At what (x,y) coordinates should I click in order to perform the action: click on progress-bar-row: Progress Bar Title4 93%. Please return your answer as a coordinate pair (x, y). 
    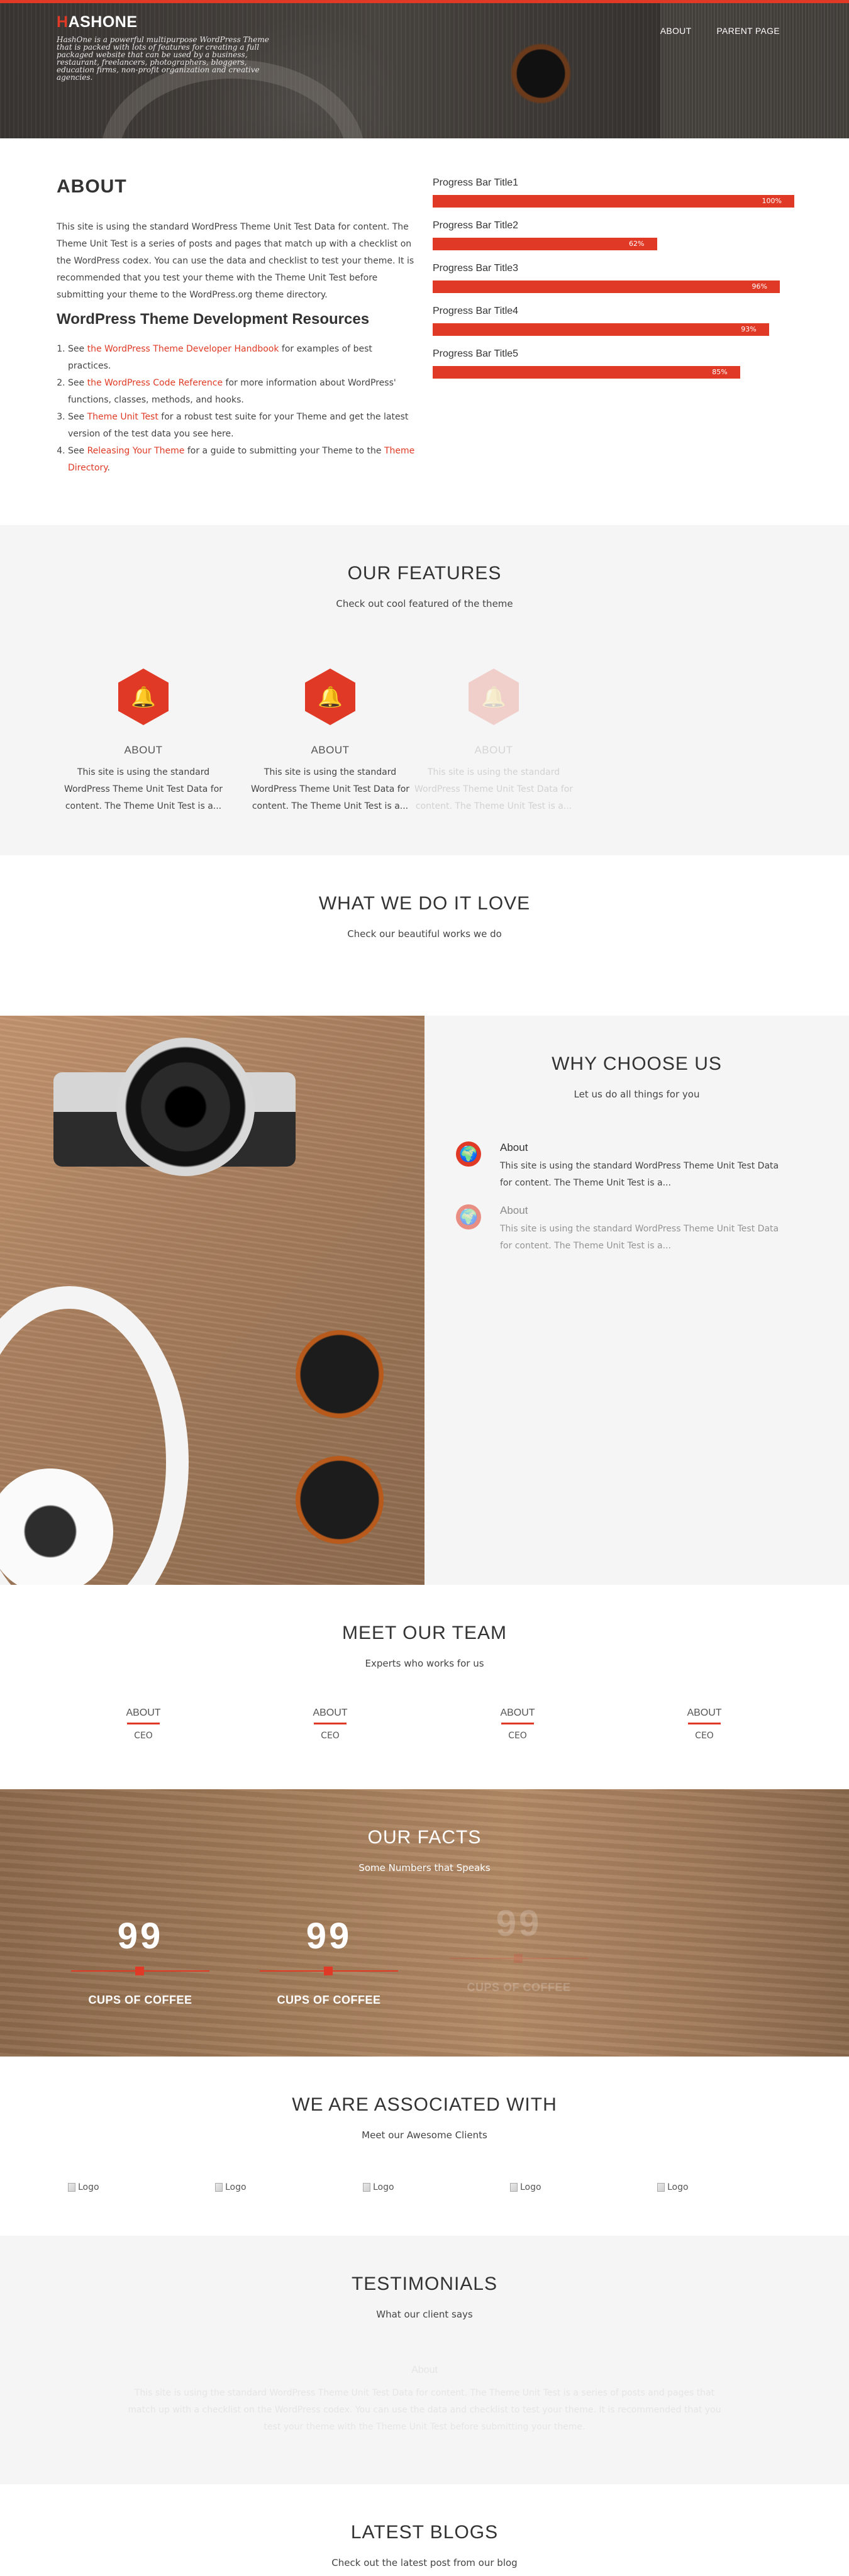
    Looking at the image, I should click on (613, 327).